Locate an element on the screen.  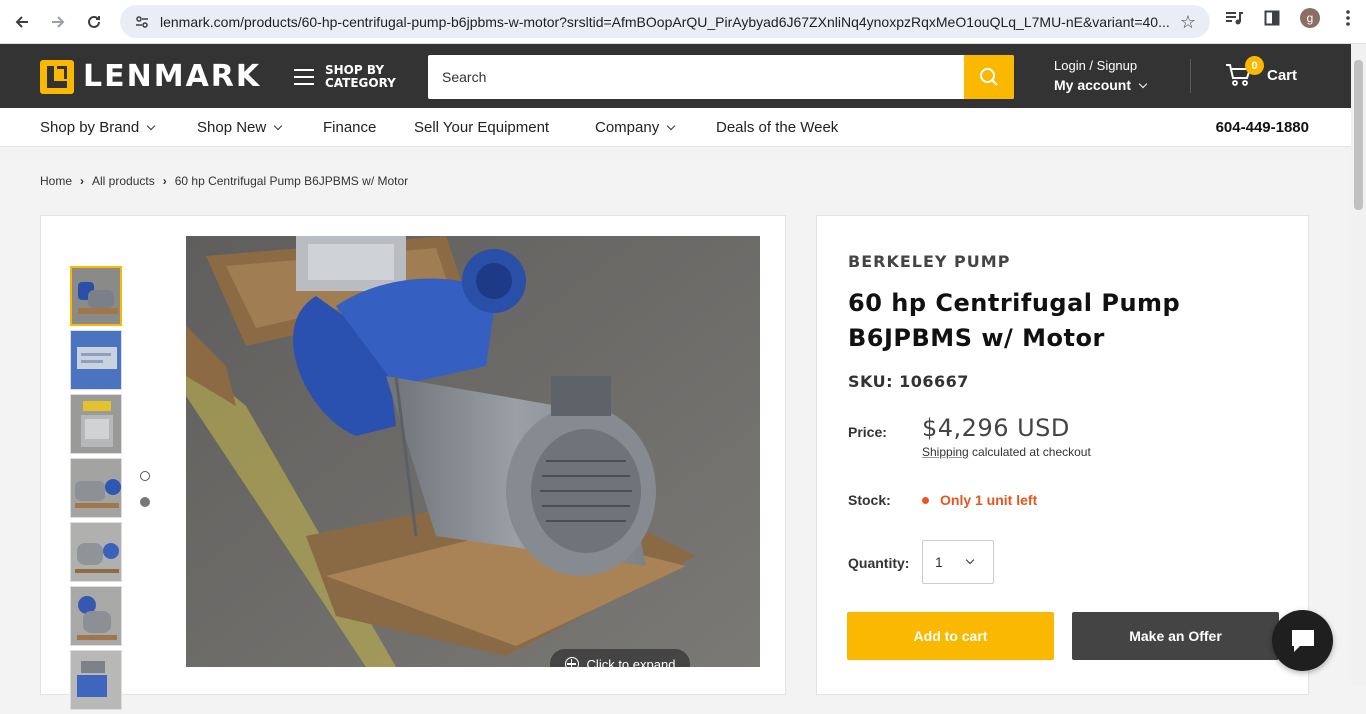
shipping-note-text: calculated at checkout is located at coordinates (1029, 452).